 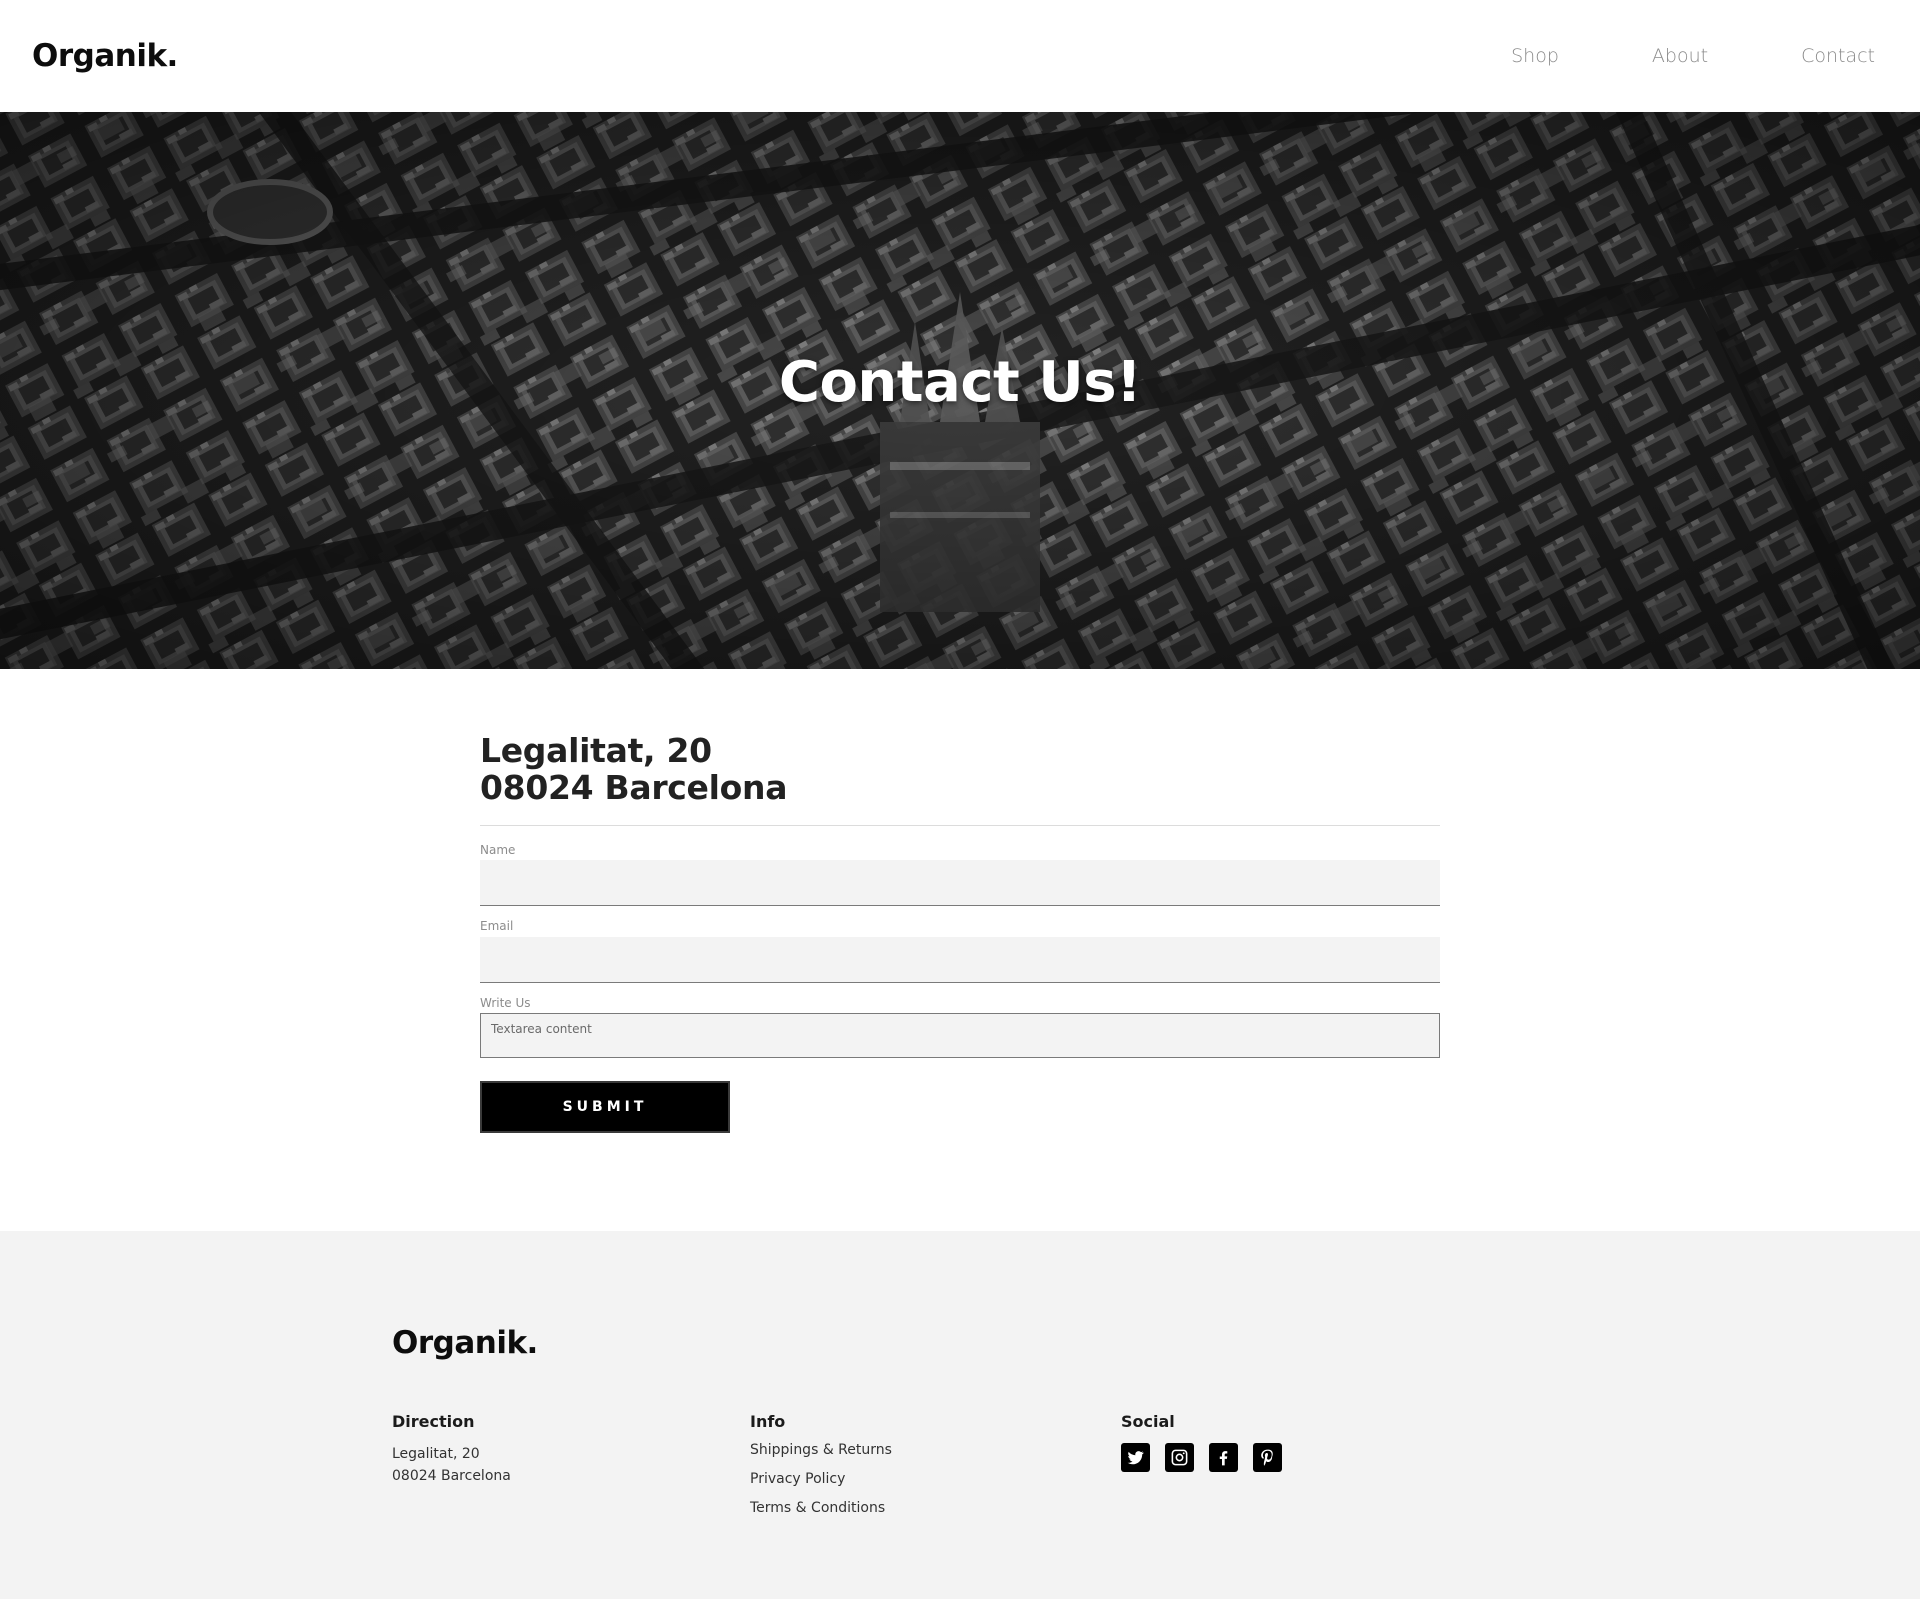 What do you see at coordinates (105, 56) in the screenshot?
I see `header-logo: Organik.` at bounding box center [105, 56].